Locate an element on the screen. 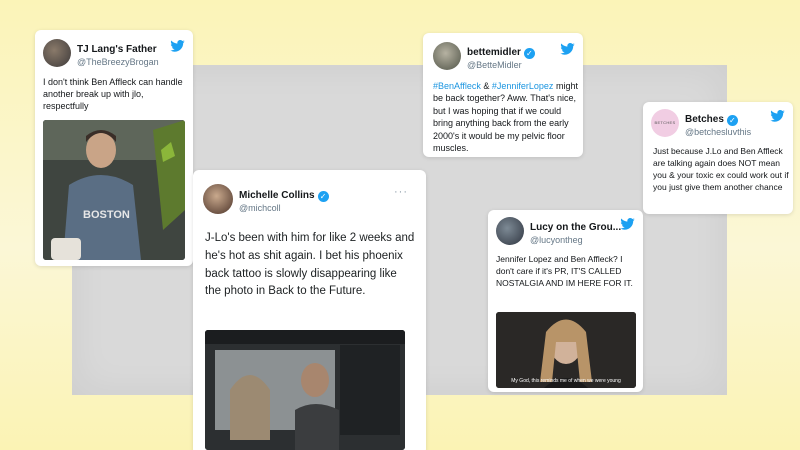 This screenshot has width=800, height=450. user-handle: @BetteMidler is located at coordinates (501, 65).